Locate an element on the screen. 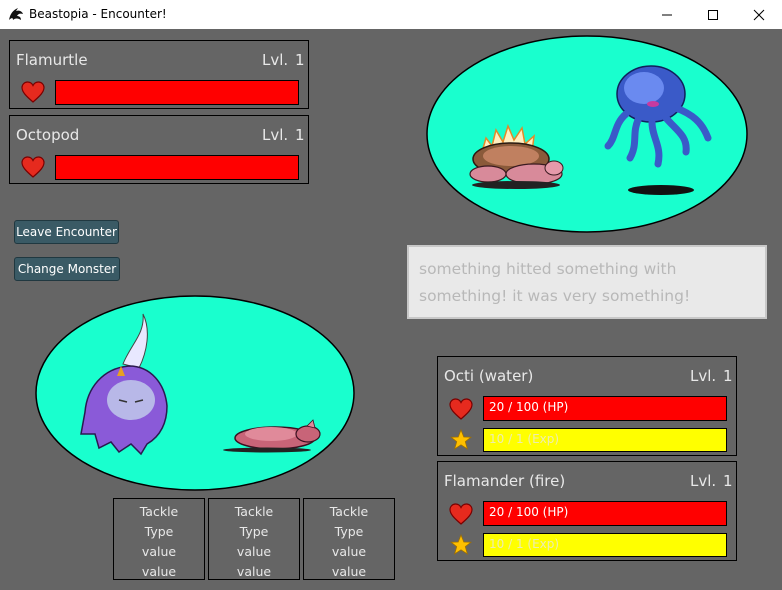 The height and width of the screenshot is (590, 782). monster-name: Octi (water) is located at coordinates (489, 376).